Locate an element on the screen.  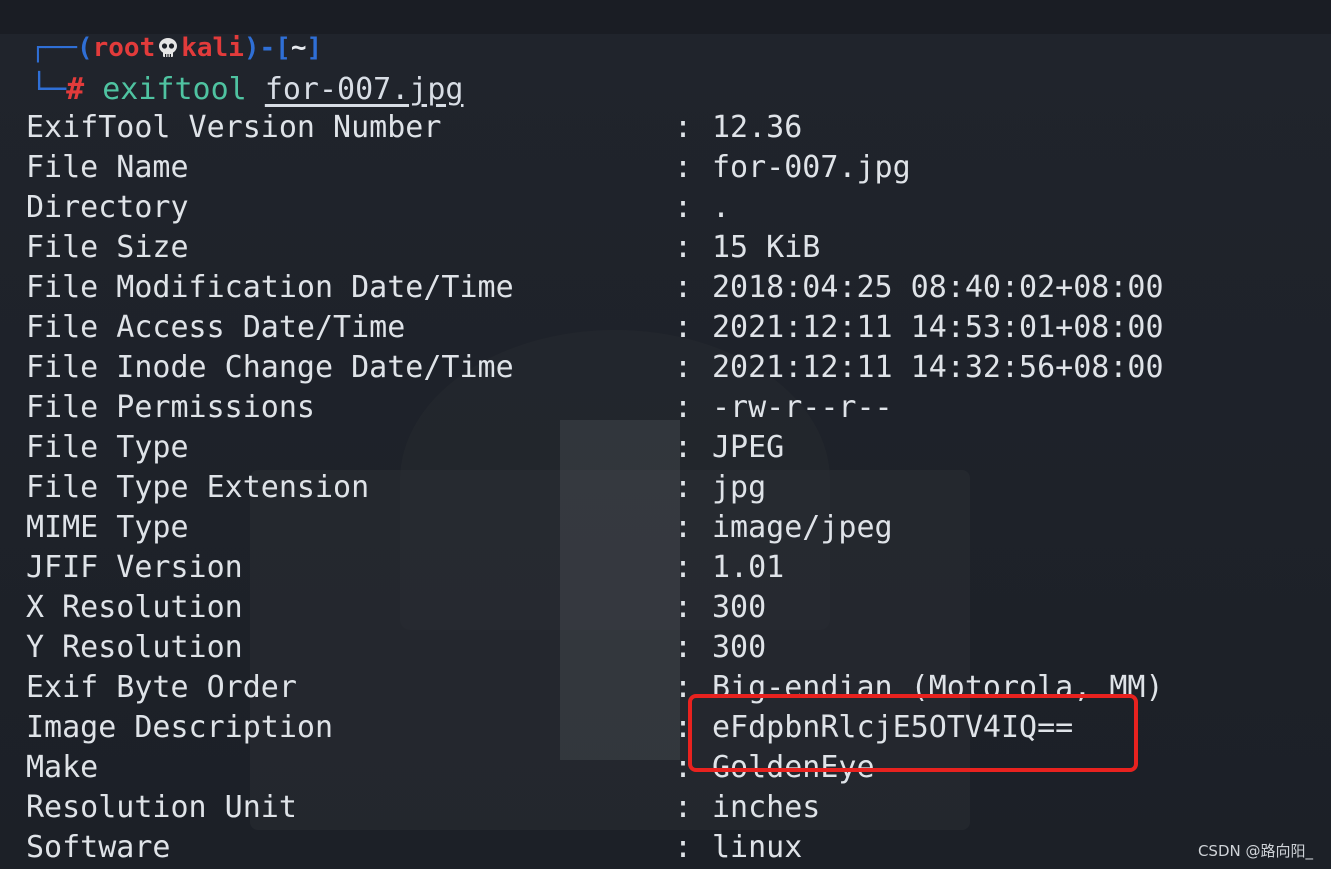
watermark: CSDN @路向阳_ is located at coordinates (1255, 851).